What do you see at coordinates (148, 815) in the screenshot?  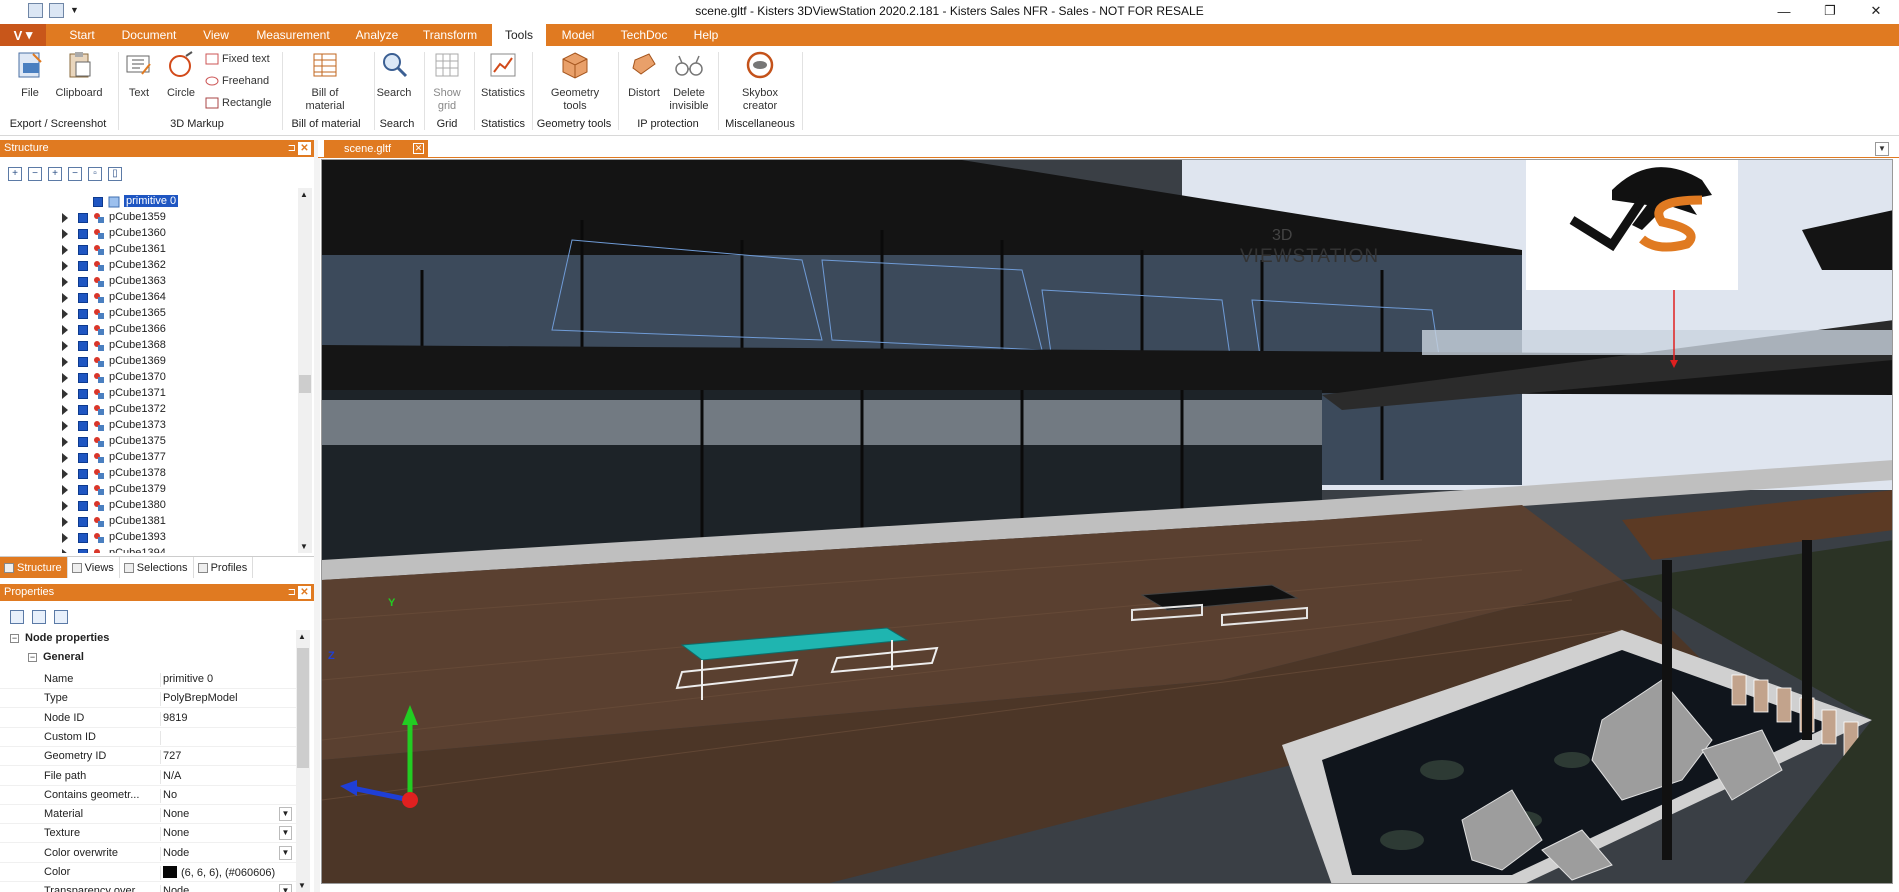 I see `property-row: Material None ▼` at bounding box center [148, 815].